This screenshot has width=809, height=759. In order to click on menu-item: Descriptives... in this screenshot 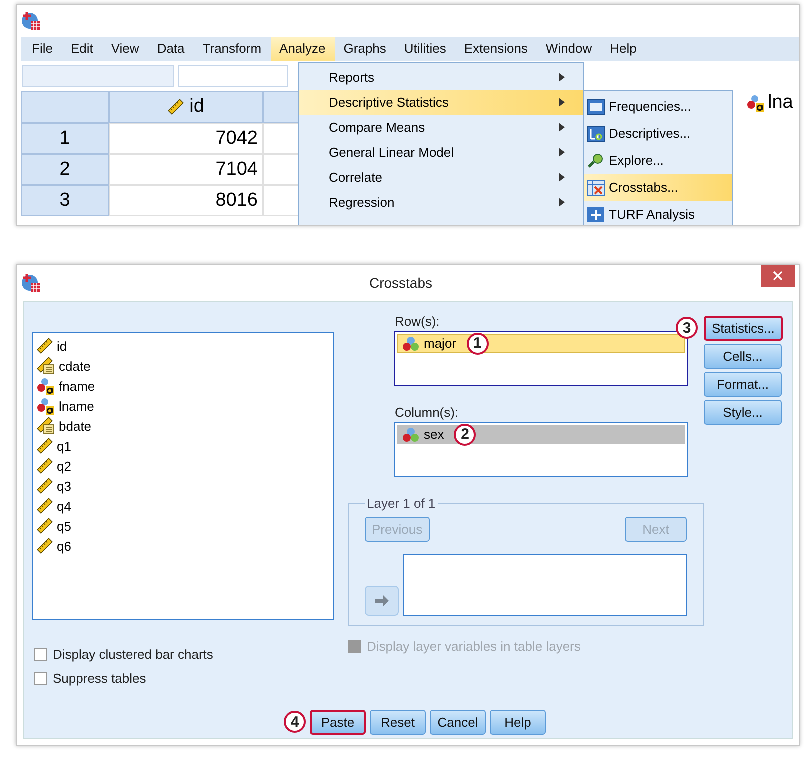, I will do `click(658, 133)`.